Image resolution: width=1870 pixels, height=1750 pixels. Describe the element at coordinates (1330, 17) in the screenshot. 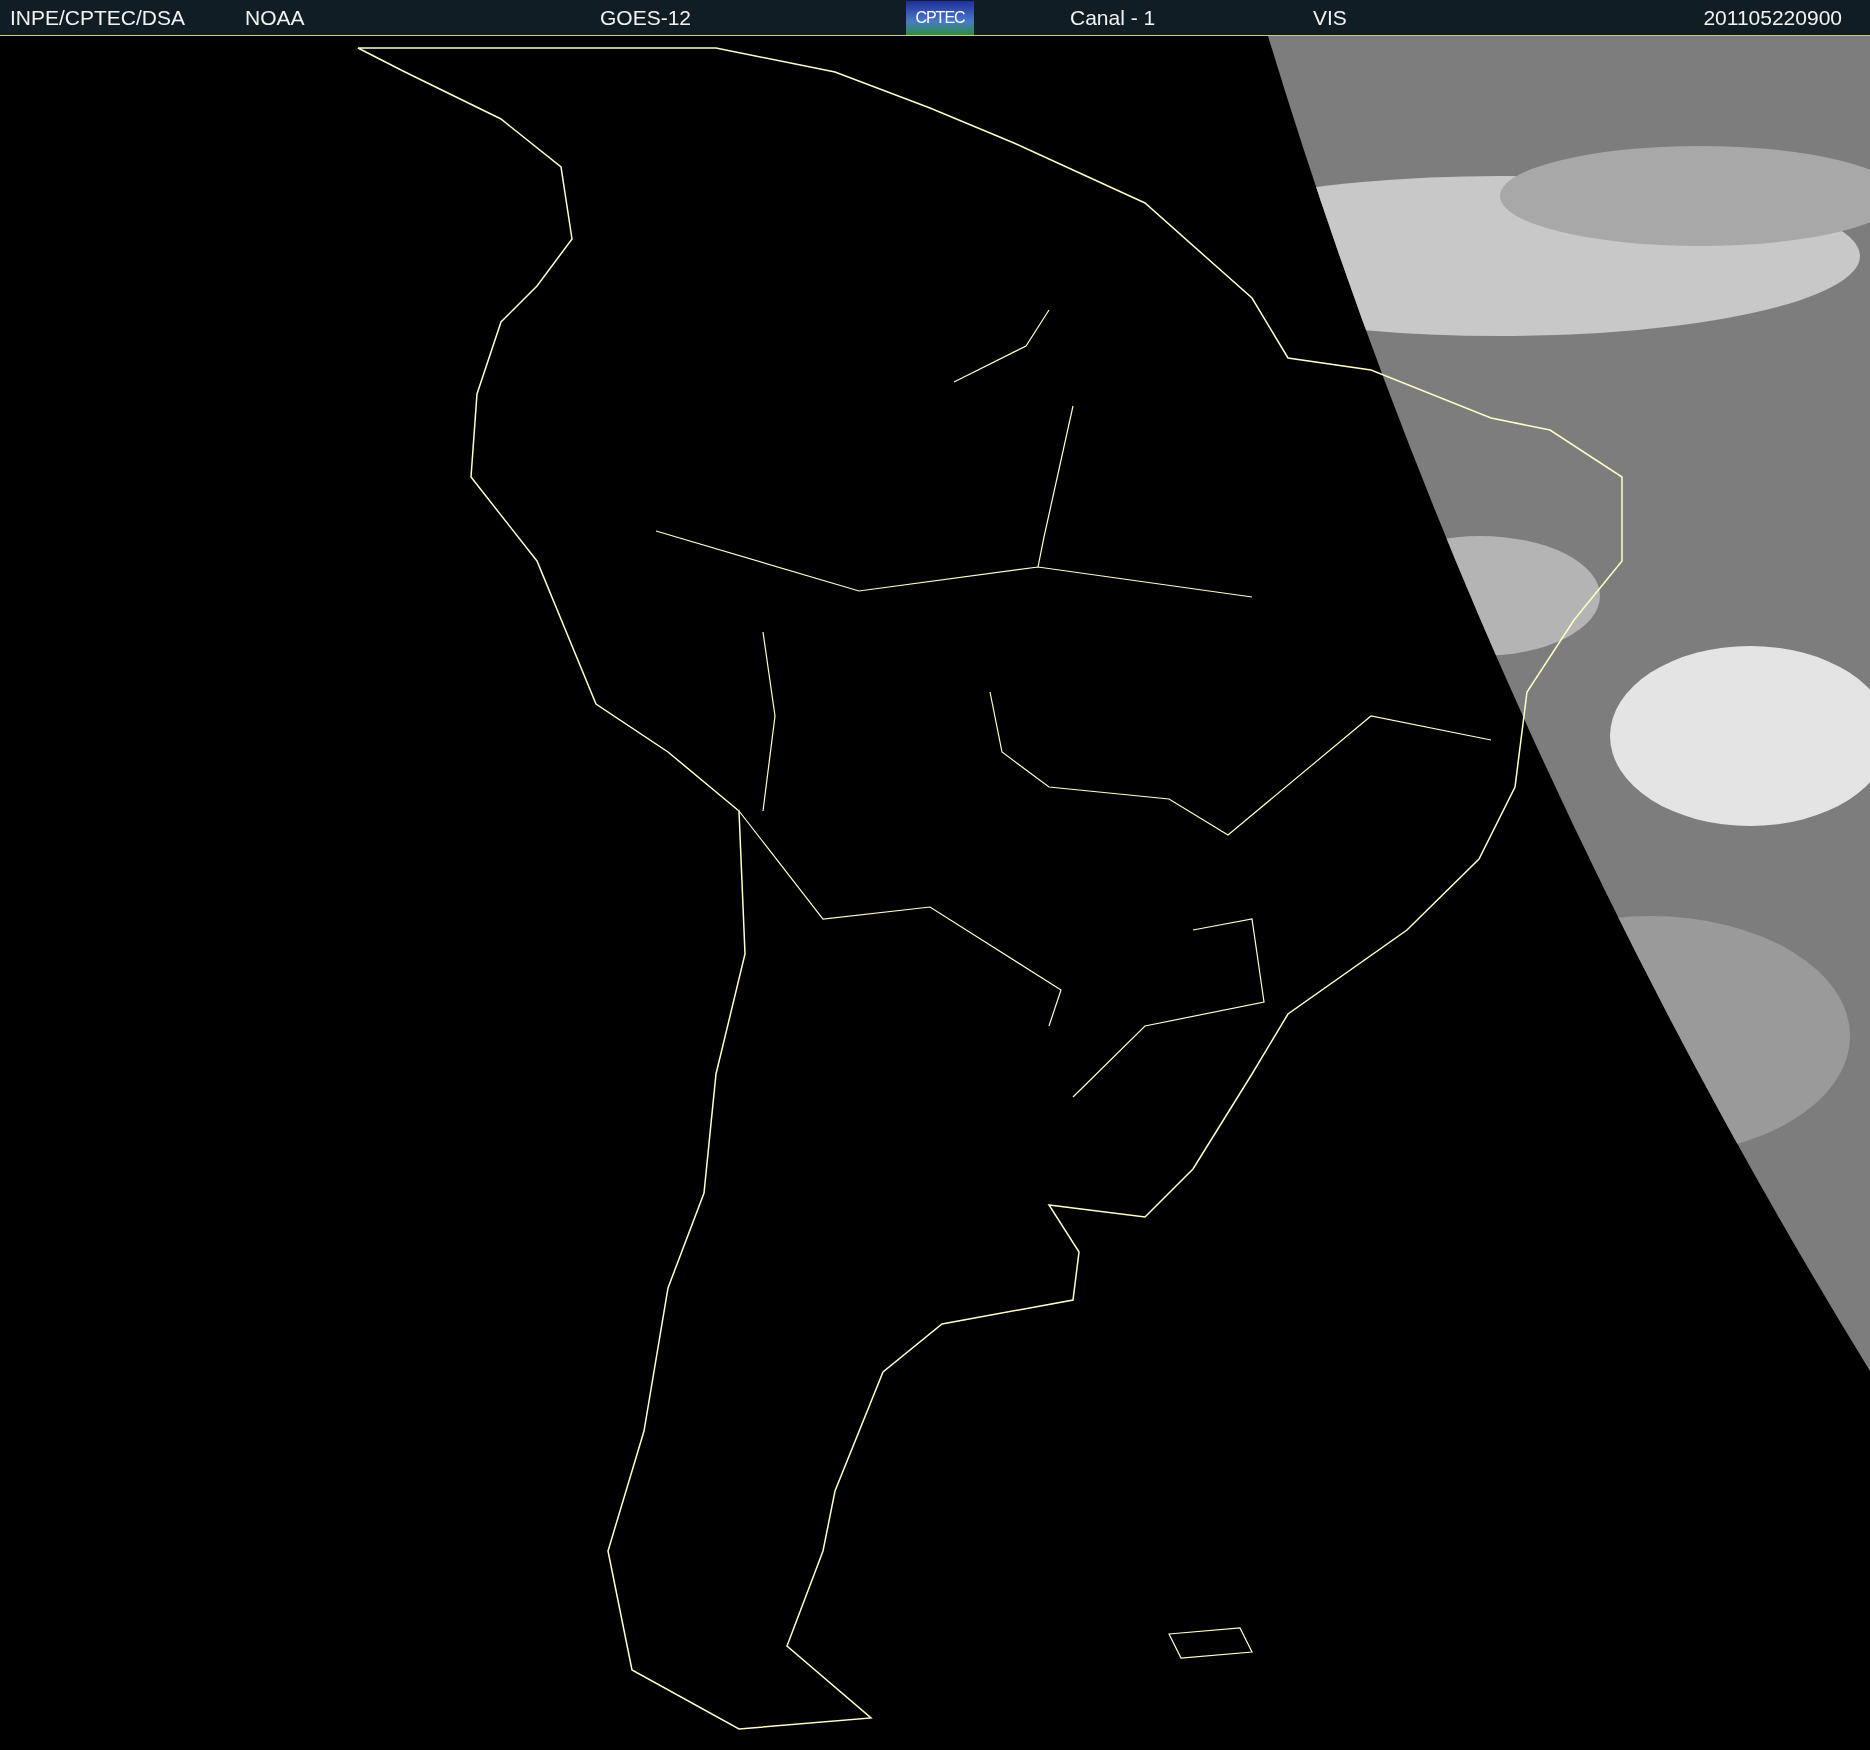

I see `band-label: VIS` at that location.